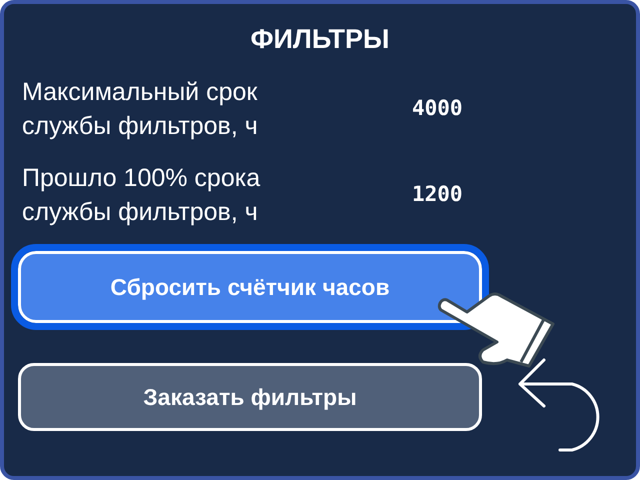  What do you see at coordinates (250, 397) in the screenshot?
I see `action-button: Заказать фильтры` at bounding box center [250, 397].